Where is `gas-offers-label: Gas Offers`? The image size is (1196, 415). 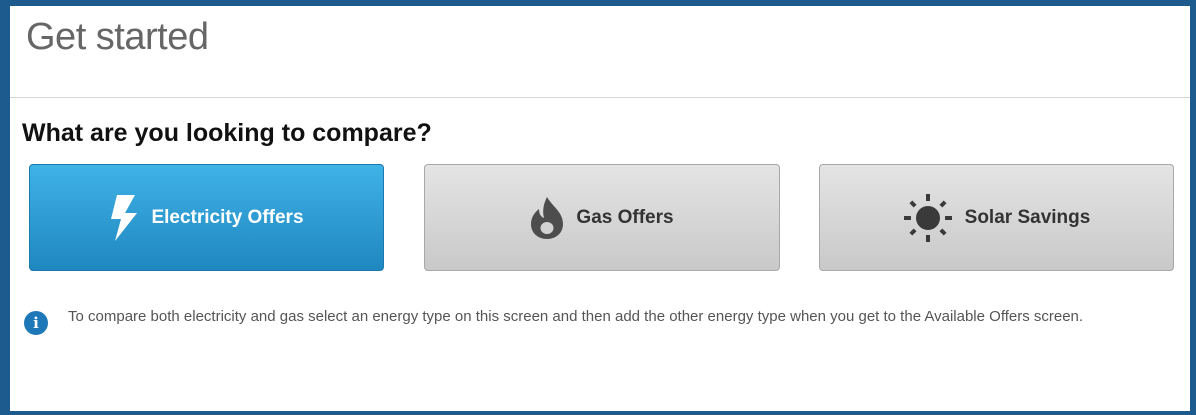
gas-offers-label: Gas Offers is located at coordinates (625, 217).